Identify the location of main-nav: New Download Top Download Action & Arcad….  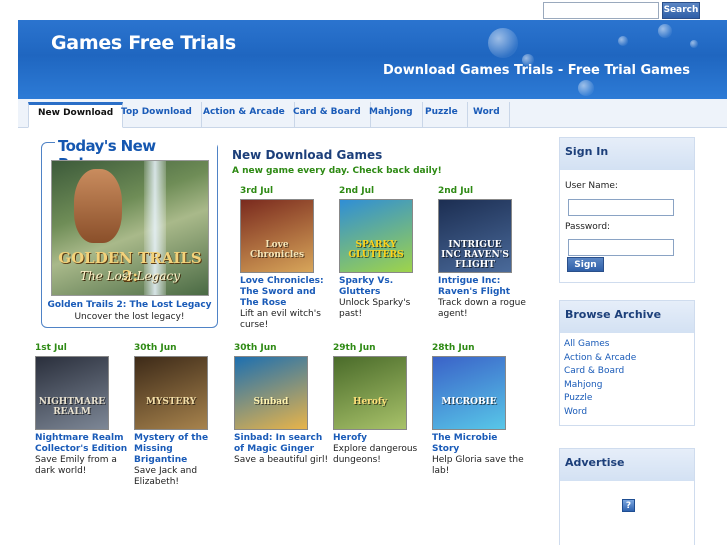
(372, 113).